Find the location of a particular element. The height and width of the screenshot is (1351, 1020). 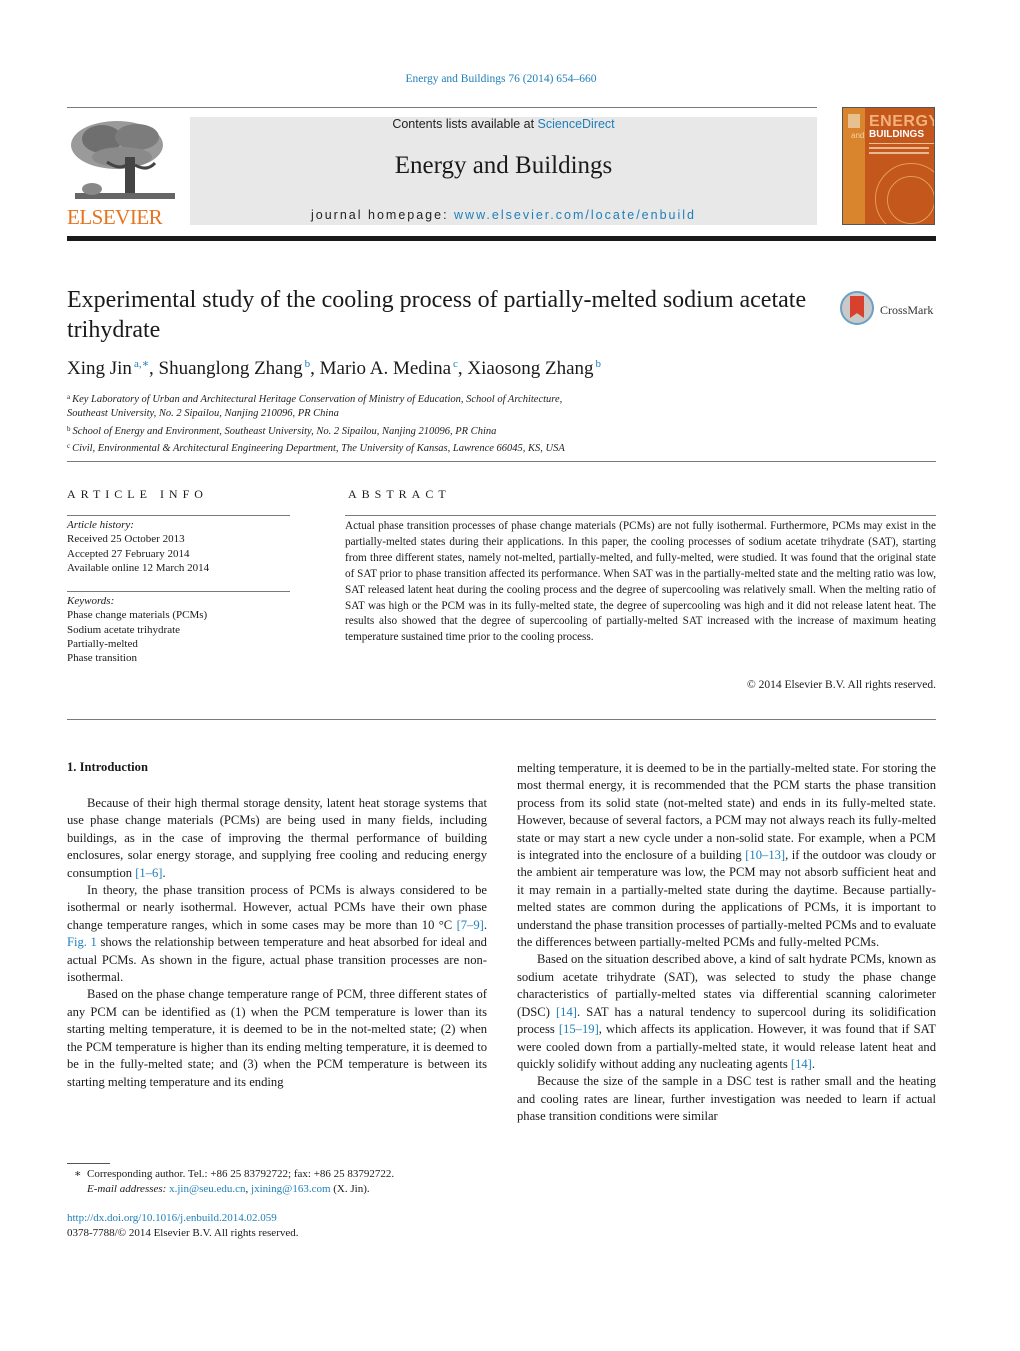

contents-prefix: Contents lists available at is located at coordinates (465, 124).